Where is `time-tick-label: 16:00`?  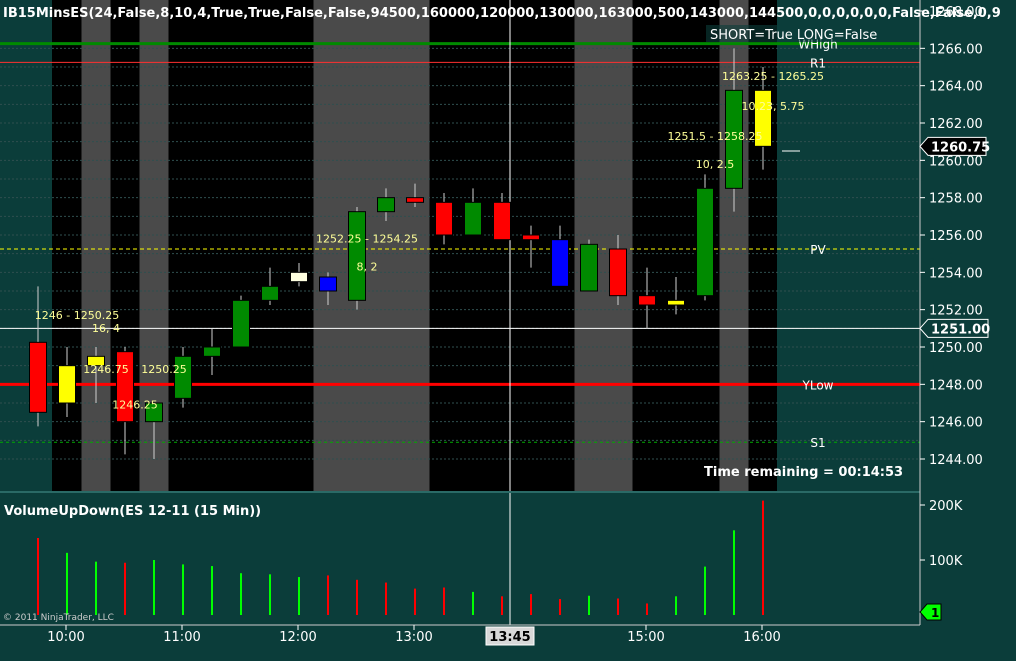 time-tick-label: 16:00 is located at coordinates (761, 637).